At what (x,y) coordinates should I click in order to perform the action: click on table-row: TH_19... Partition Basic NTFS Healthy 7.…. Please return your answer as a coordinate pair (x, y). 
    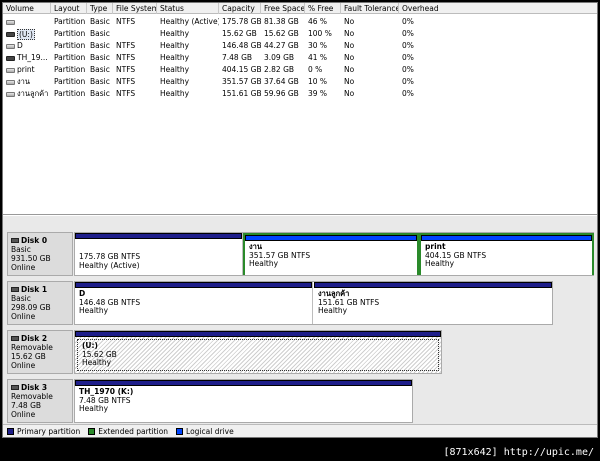
    Looking at the image, I should click on (300, 58).